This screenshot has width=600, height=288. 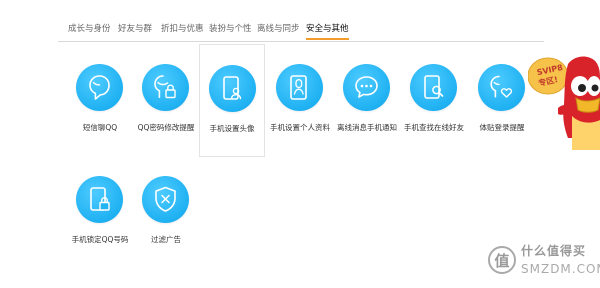 I want to click on tab-security-other: 安全与其他, so click(x=327, y=31).